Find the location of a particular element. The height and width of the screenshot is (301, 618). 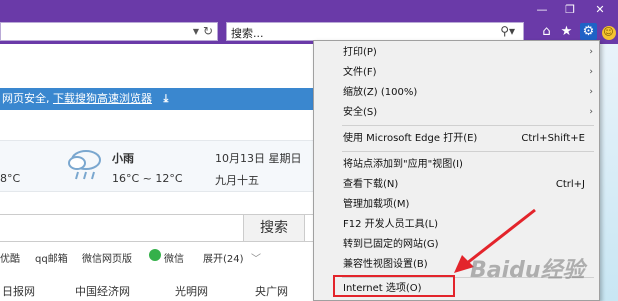

menu-item-safety: 安全(S) › is located at coordinates (456, 112).